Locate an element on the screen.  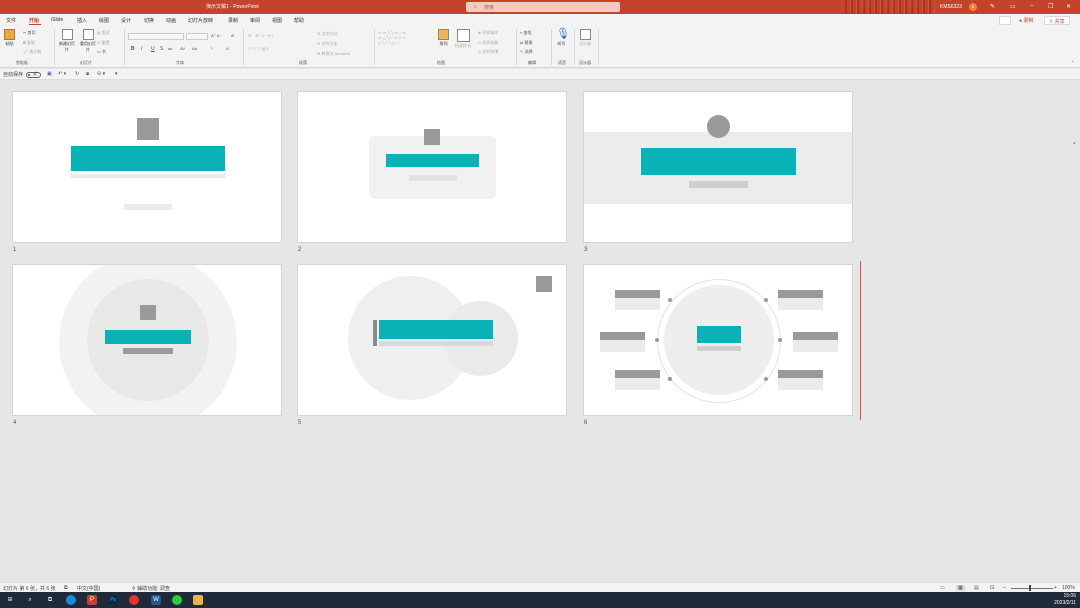
redo-icon: ↻ is located at coordinates (77, 74).